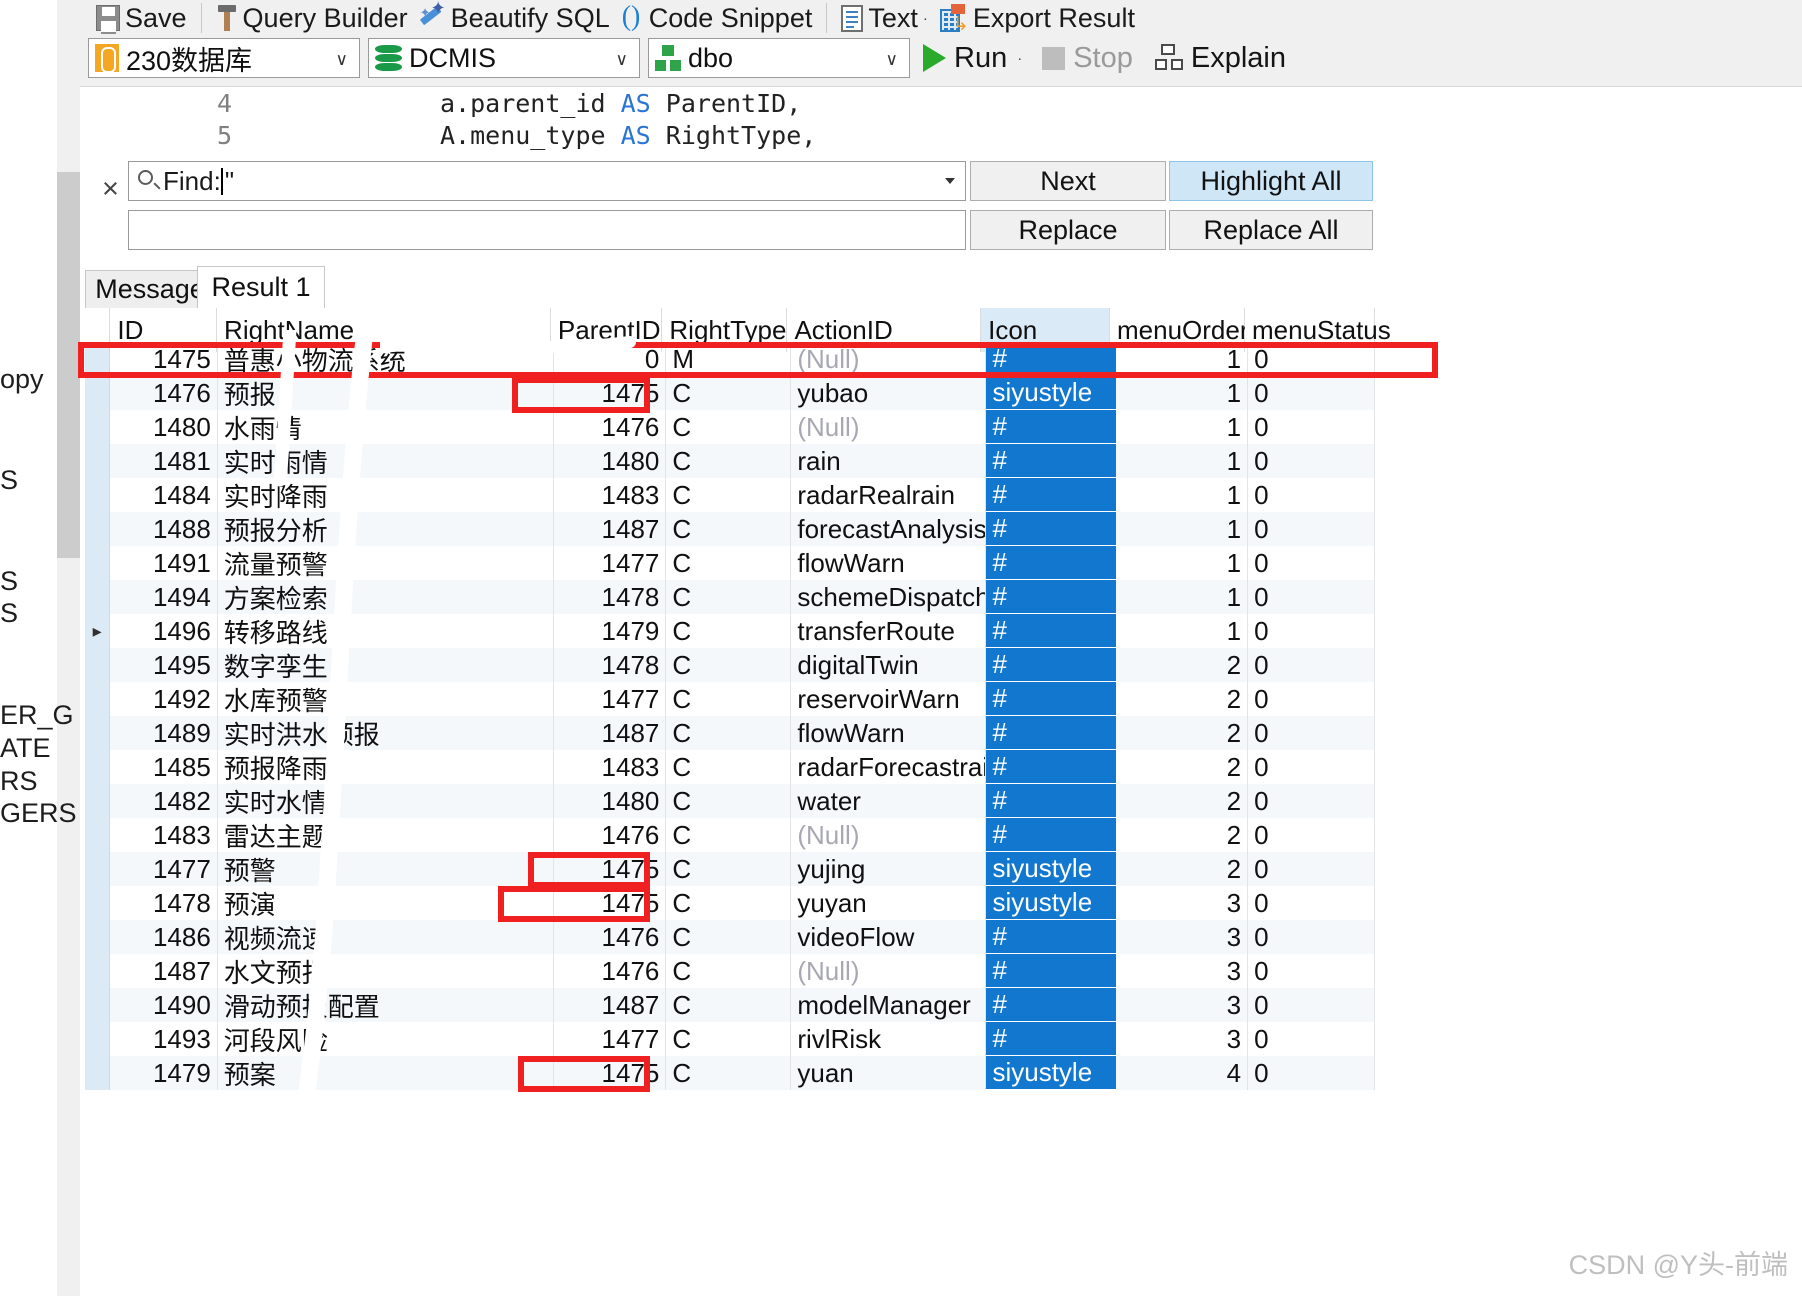 The width and height of the screenshot is (1802, 1296). What do you see at coordinates (386, 1039) in the screenshot?
I see `cell-rightName: 河段风险` at bounding box center [386, 1039].